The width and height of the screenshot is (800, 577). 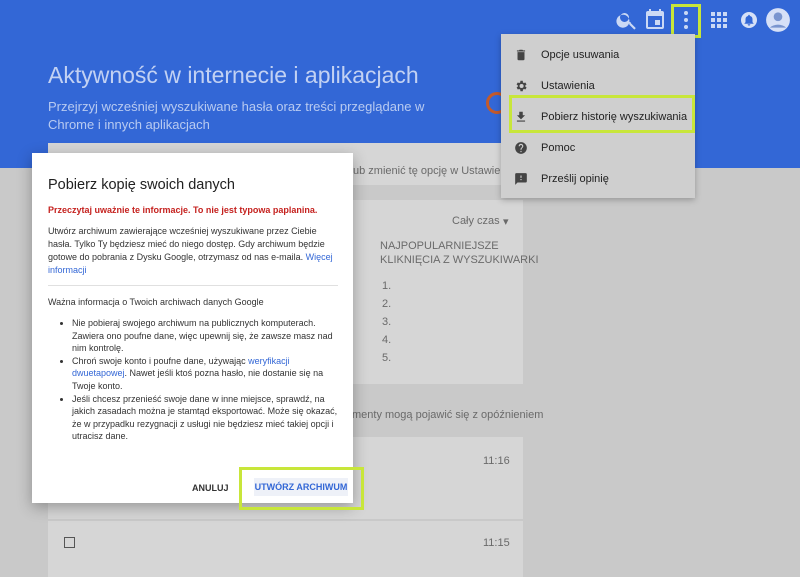 I want to click on create-archive-button: UTWÓRZ ARCHIWUM, so click(x=301, y=487).